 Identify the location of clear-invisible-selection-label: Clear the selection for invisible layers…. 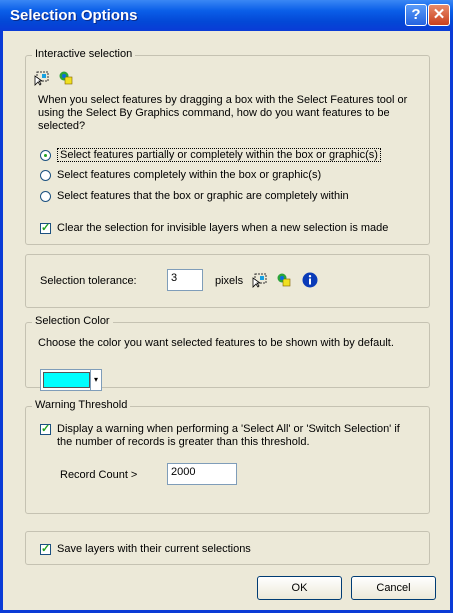
(223, 228).